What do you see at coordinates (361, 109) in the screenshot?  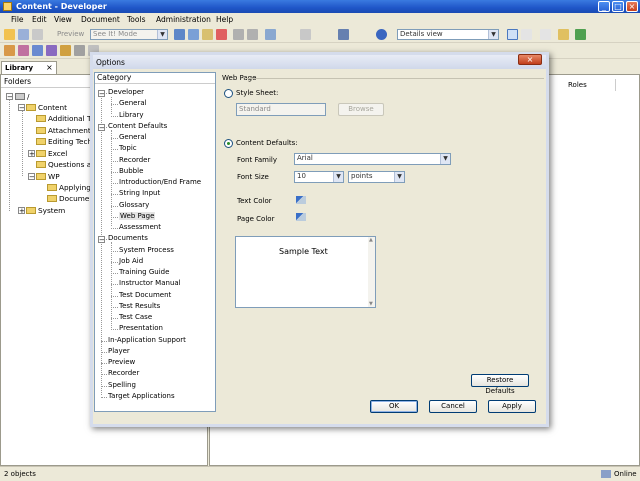 I see `browse-button: Browse` at bounding box center [361, 109].